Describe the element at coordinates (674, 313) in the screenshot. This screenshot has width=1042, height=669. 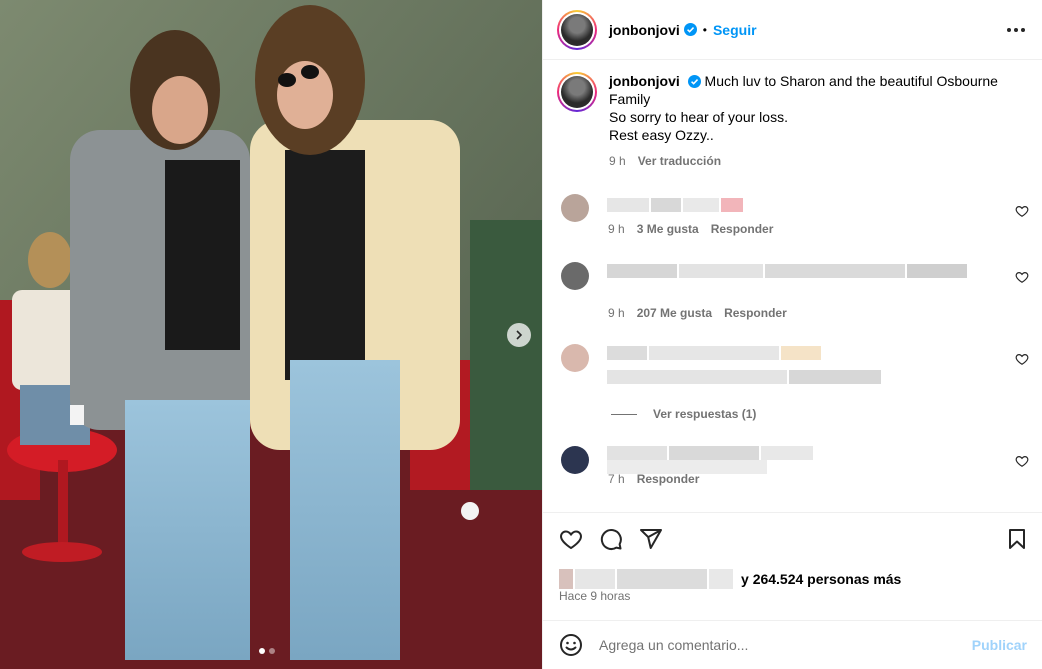
I see `comment-likes: 207 Me gusta` at that location.